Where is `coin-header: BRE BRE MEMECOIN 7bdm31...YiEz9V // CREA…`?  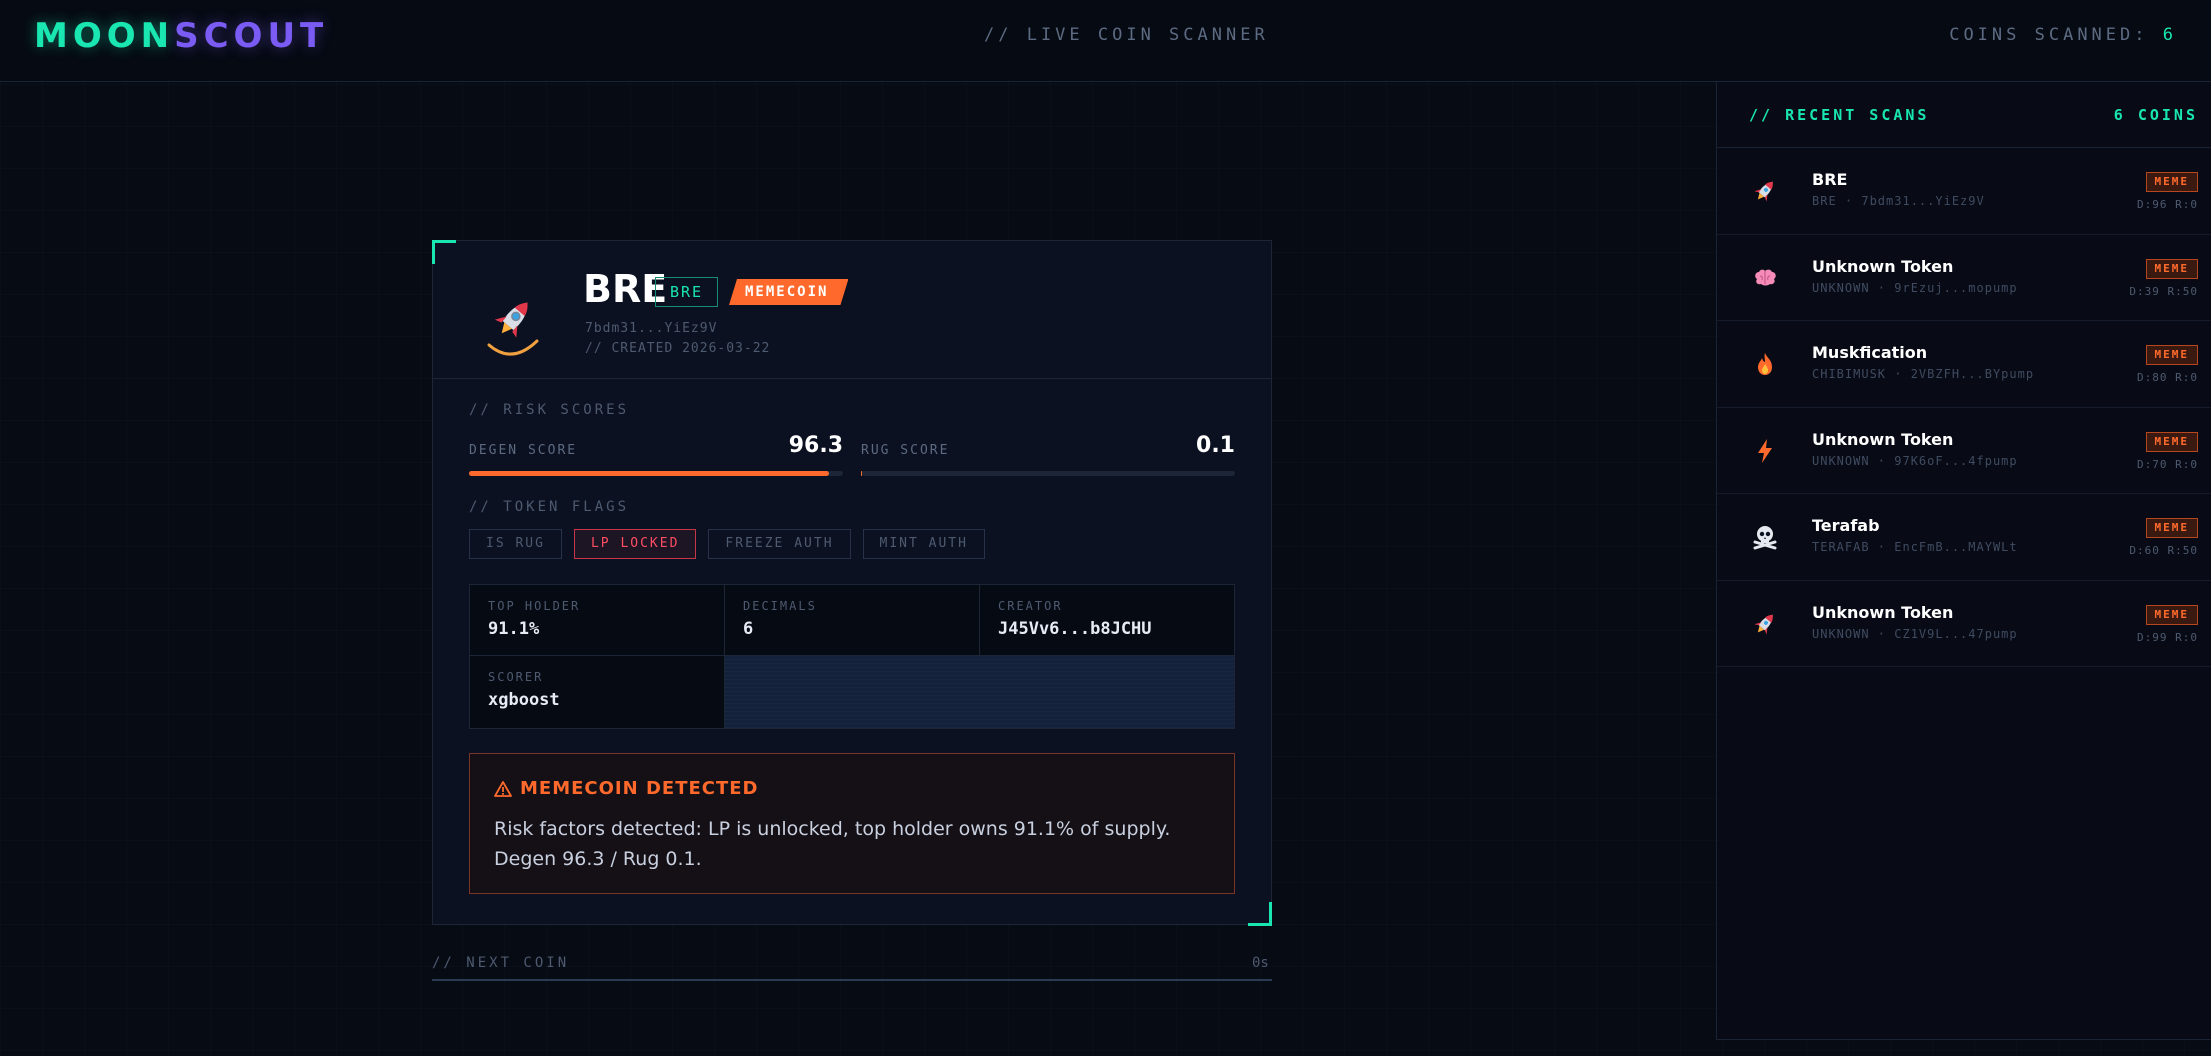
coin-header: BRE BRE MEMECOIN 7bdm31...YiEz9V // CREA… is located at coordinates (852, 310).